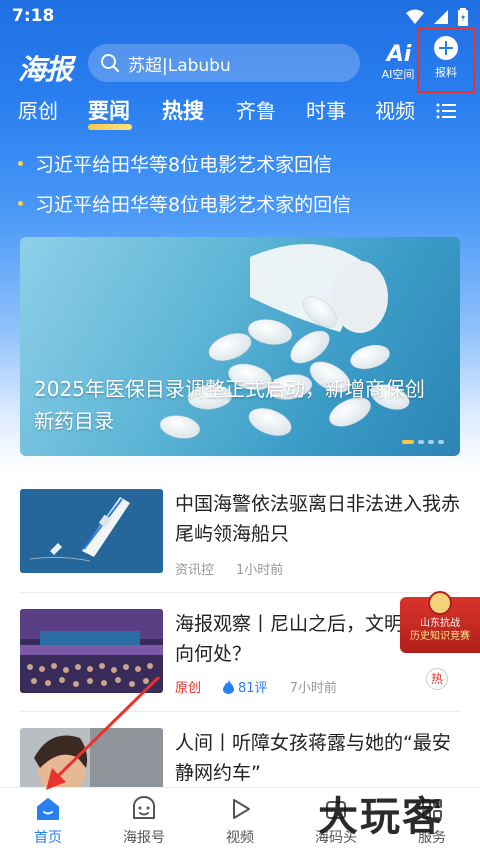  Describe the element at coordinates (395, 111) in the screenshot. I see `tab-video: 视频` at that location.